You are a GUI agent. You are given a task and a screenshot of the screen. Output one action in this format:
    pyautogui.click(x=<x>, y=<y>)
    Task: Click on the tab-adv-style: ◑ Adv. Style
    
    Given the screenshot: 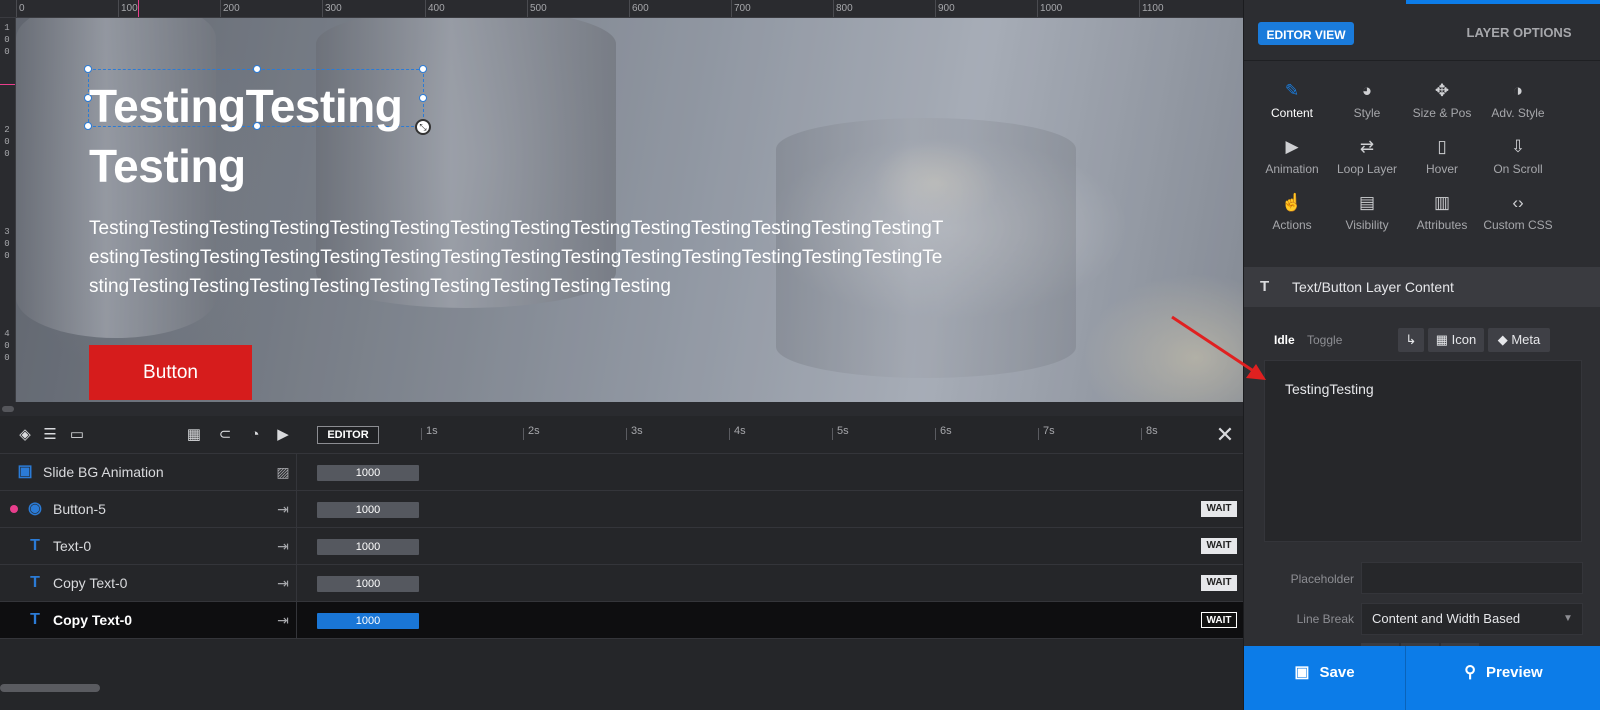 What is the action you would take?
    pyautogui.click(x=1518, y=105)
    